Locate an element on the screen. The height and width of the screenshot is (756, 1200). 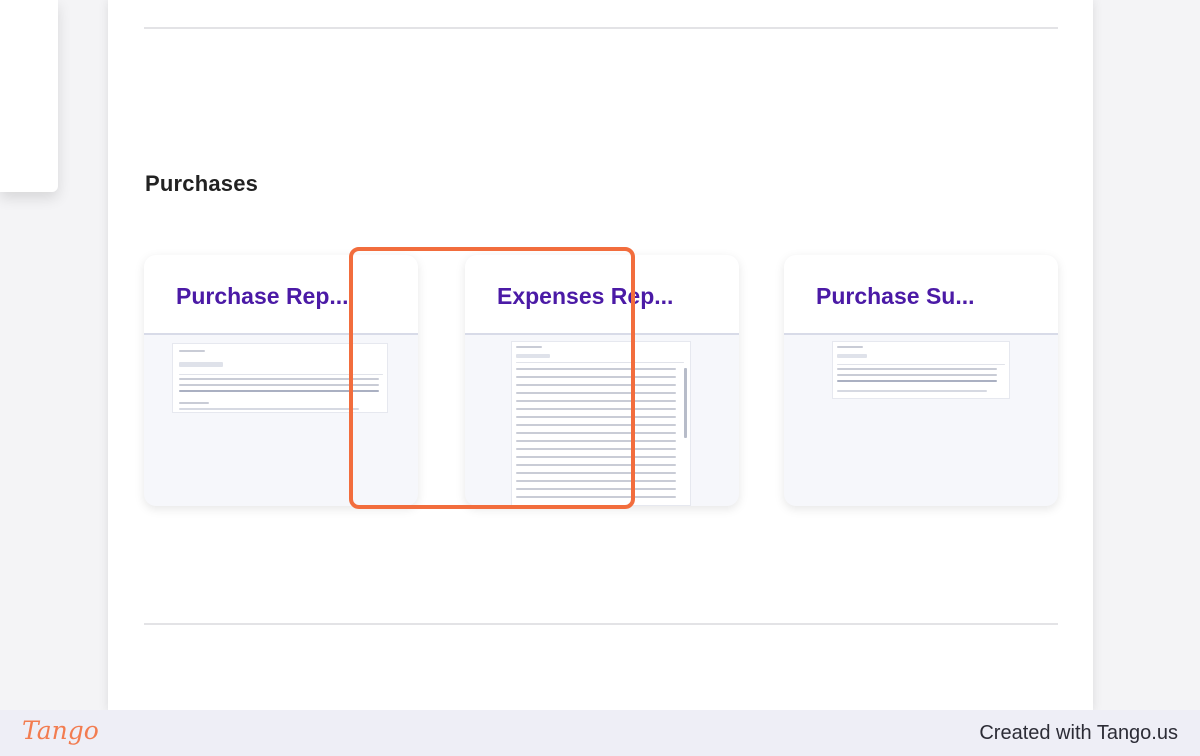
section-title-purchases: Purchases is located at coordinates (202, 183).